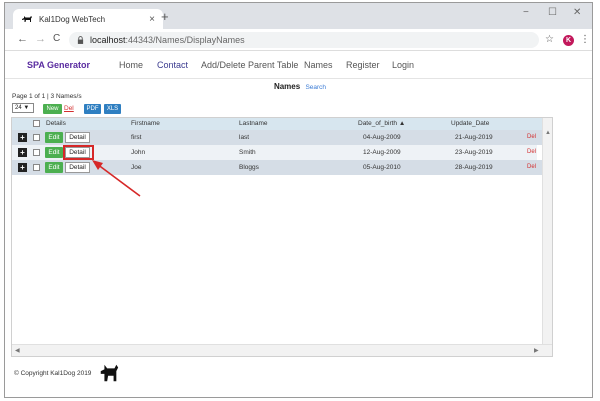 The height and width of the screenshot is (401, 600). Describe the element at coordinates (52, 109) in the screenshot. I see `new-button: New` at that location.